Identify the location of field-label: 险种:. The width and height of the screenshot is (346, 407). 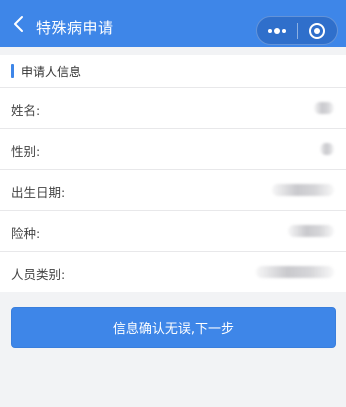
(26, 233).